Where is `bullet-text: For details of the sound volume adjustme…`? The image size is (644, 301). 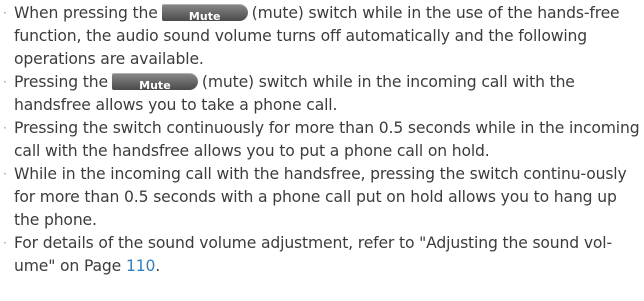 bullet-text: For details of the sound volume adjustme… is located at coordinates (329, 255).